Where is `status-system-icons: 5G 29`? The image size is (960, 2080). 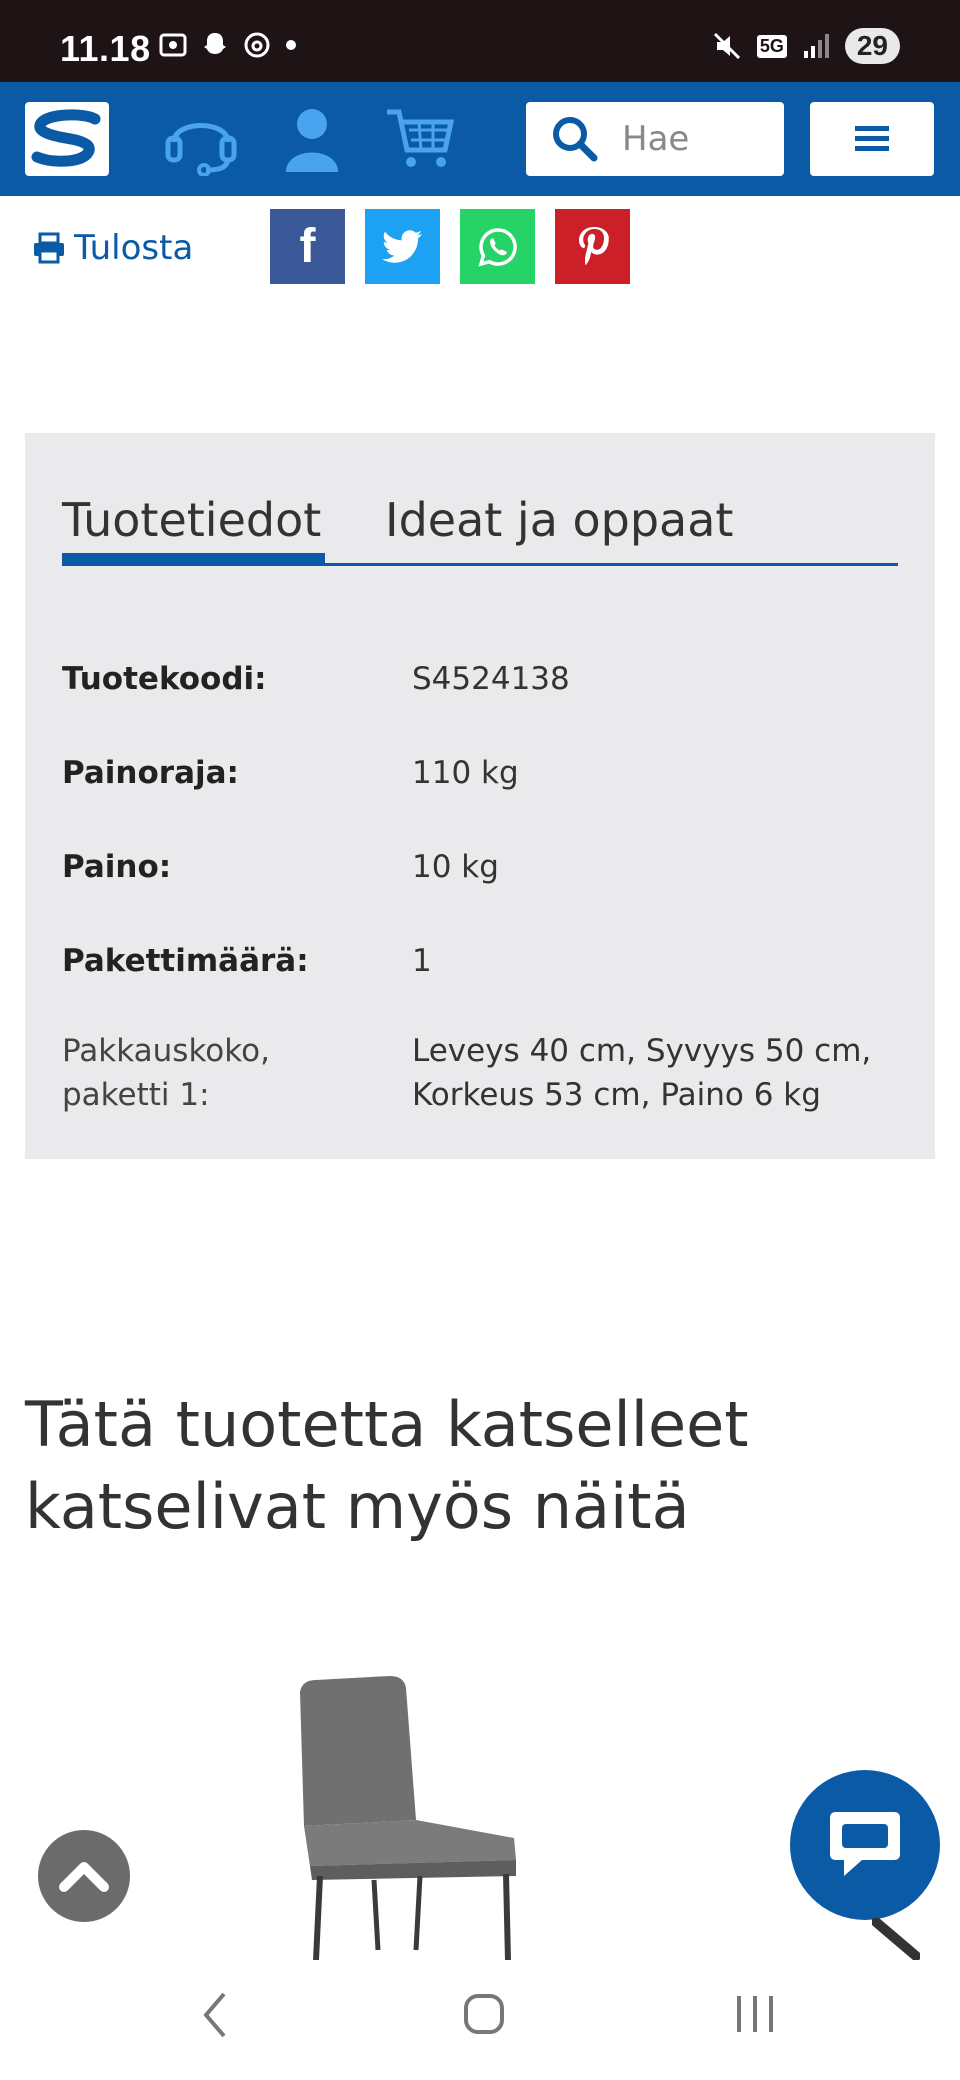 status-system-icons: 5G 29 is located at coordinates (805, 46).